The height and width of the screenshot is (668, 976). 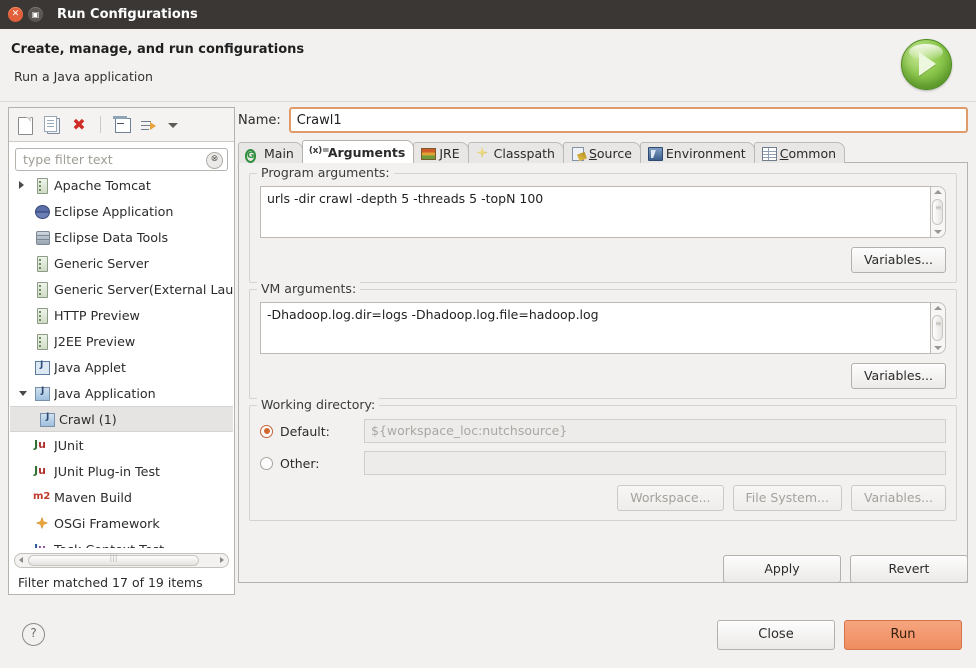 I want to click on other-radio, so click(x=266, y=463).